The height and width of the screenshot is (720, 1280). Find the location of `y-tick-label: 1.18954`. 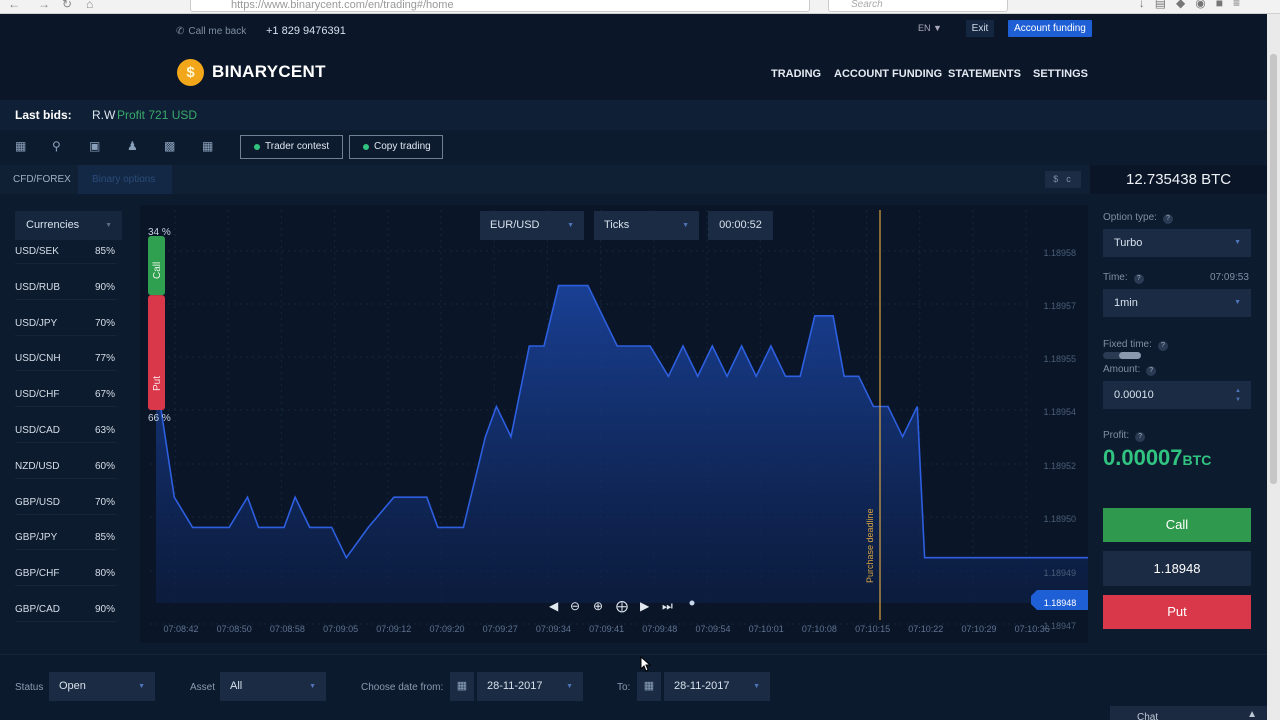

y-tick-label: 1.18954 is located at coordinates (1059, 412).